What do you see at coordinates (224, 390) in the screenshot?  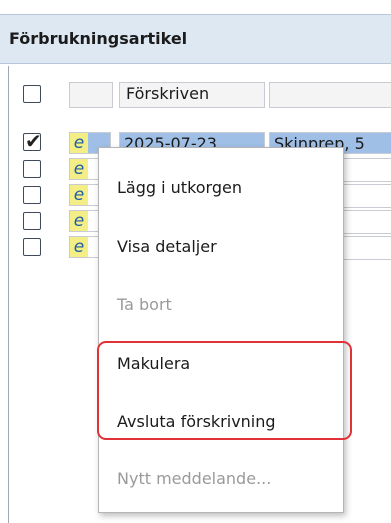 I see `annotation-highlight-box` at bounding box center [224, 390].